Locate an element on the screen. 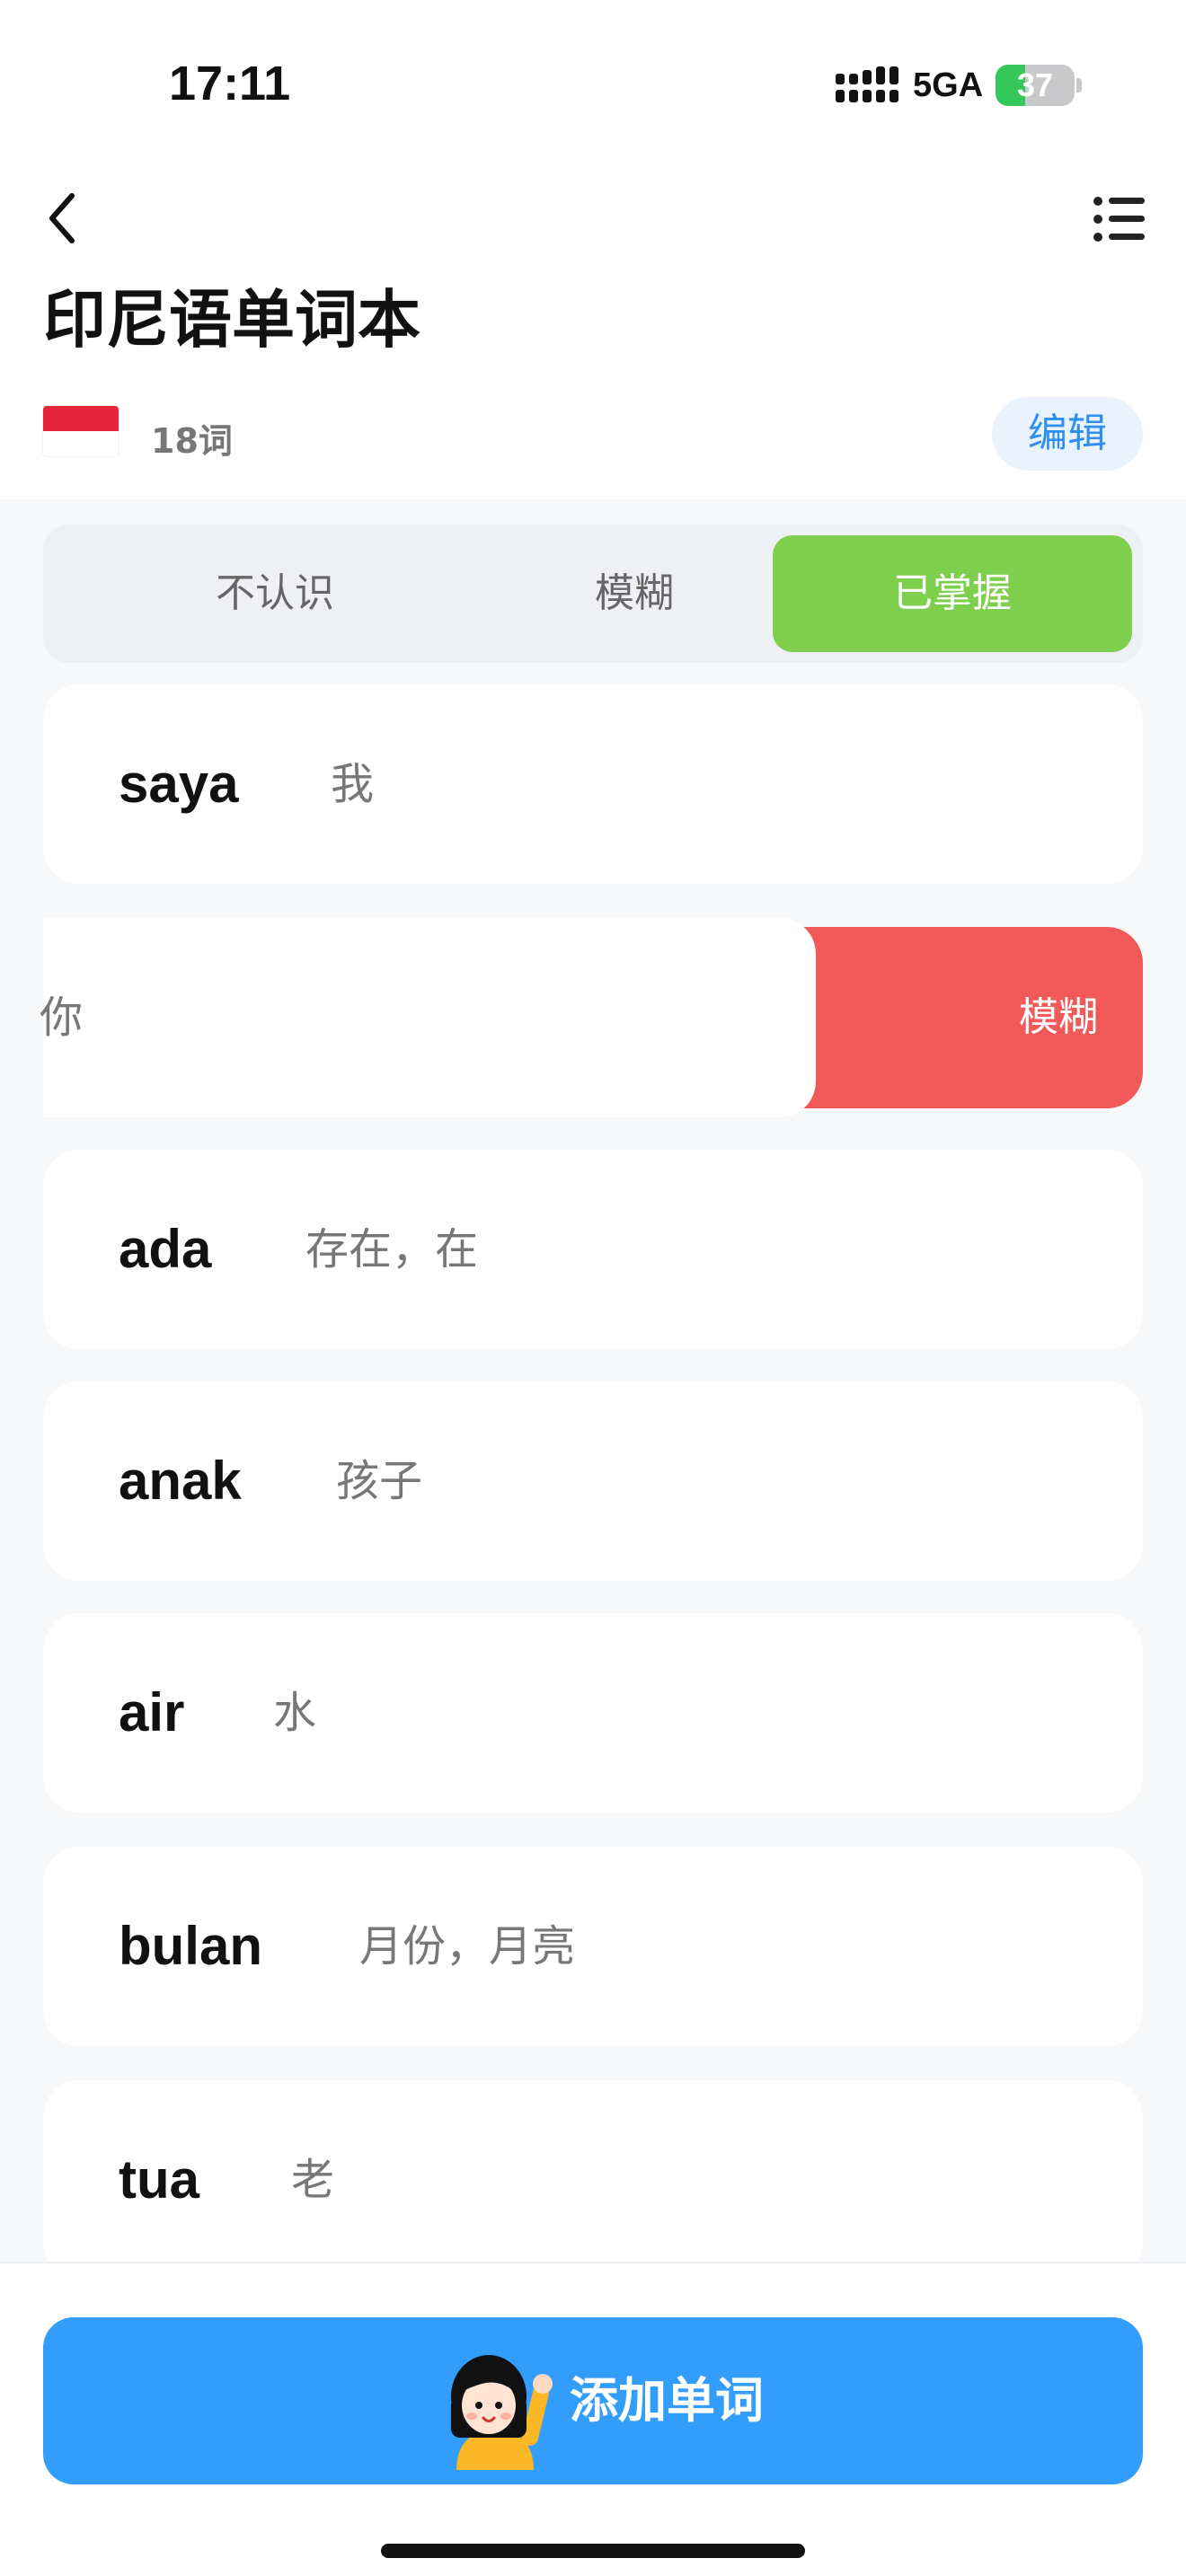 The image size is (1186, 2576). word-meaning: 你 is located at coordinates (62, 1017).